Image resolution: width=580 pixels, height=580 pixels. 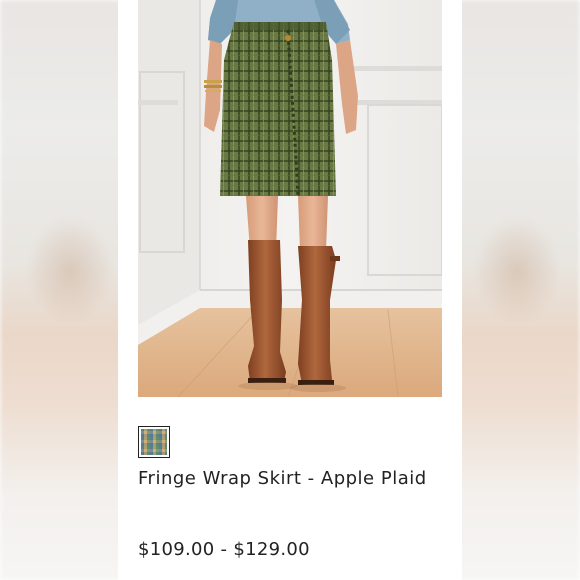 I want to click on product-price: $109.00 - $129.00, so click(x=224, y=549).